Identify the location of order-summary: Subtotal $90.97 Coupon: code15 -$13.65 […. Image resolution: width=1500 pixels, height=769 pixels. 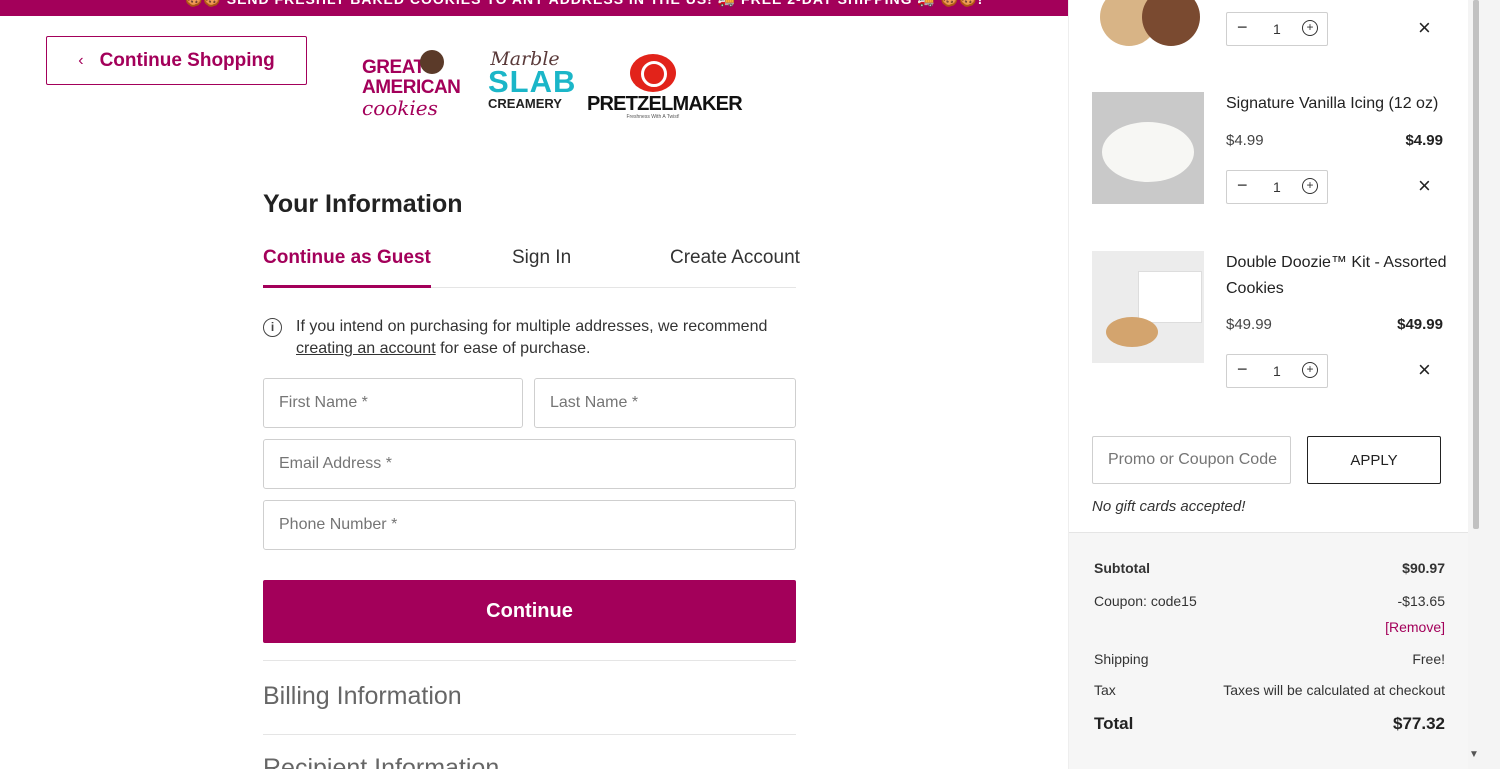
(1269, 650).